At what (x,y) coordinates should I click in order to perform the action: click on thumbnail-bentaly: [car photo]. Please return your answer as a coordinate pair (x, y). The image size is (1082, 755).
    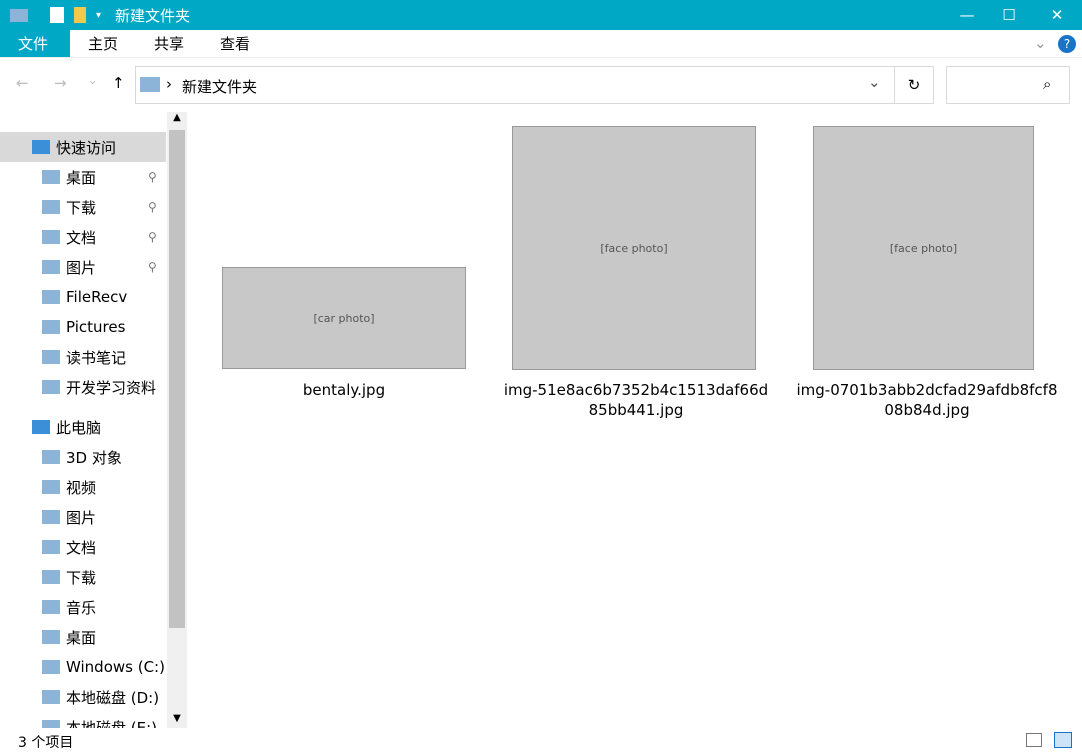
    Looking at the image, I should click on (344, 318).